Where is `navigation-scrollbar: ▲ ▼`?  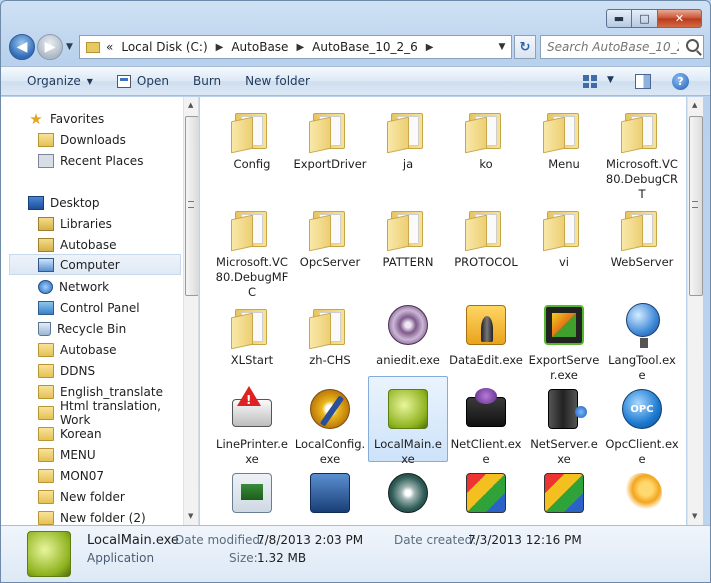
navigation-scrollbar: ▲ ▼ is located at coordinates (190, 311).